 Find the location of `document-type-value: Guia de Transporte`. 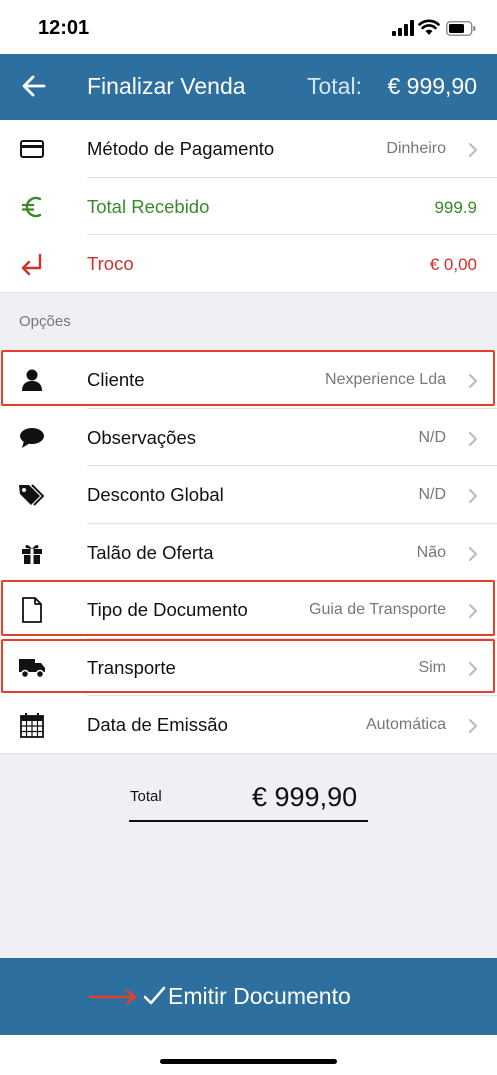

document-type-value: Guia de Transporte is located at coordinates (377, 609).